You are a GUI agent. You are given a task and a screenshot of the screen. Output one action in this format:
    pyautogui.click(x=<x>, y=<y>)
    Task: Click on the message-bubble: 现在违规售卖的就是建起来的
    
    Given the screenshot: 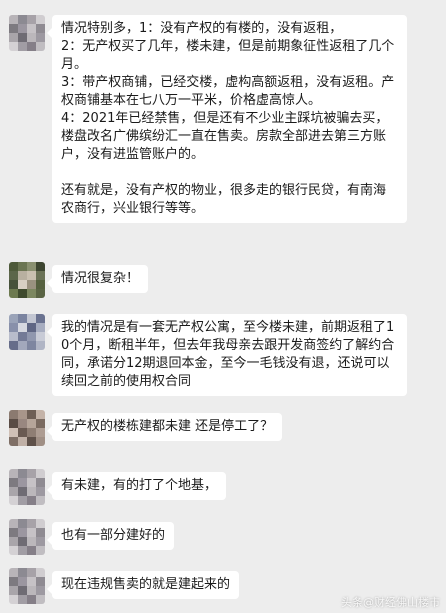 What is the action you would take?
    pyautogui.click(x=143, y=585)
    